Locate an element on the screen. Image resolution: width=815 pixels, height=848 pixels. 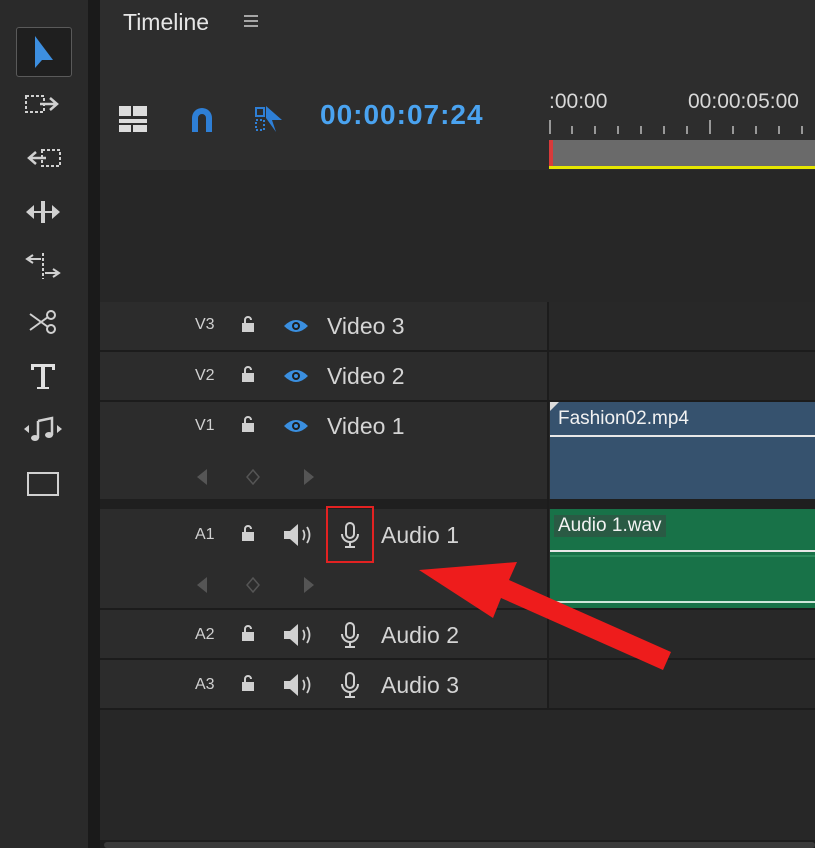
rolling-edit-tool is located at coordinates (43, 266).